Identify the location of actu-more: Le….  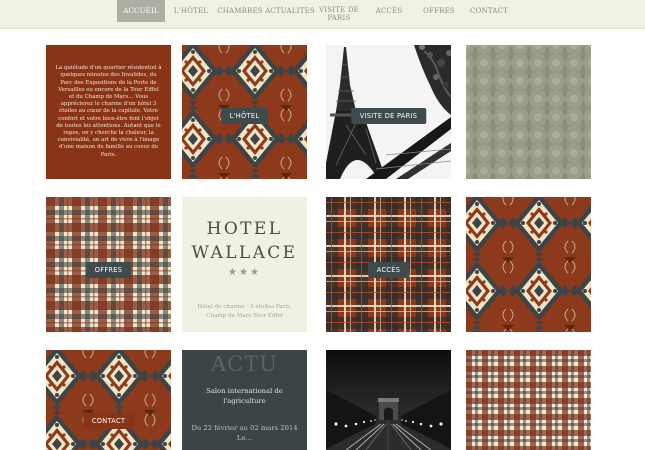
(244, 438).